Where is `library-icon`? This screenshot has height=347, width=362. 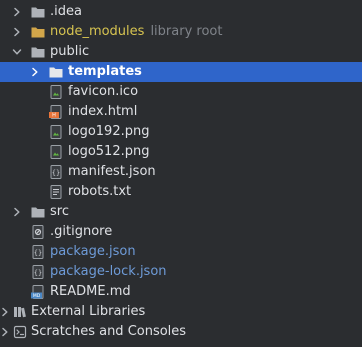 library-icon is located at coordinates (20, 312).